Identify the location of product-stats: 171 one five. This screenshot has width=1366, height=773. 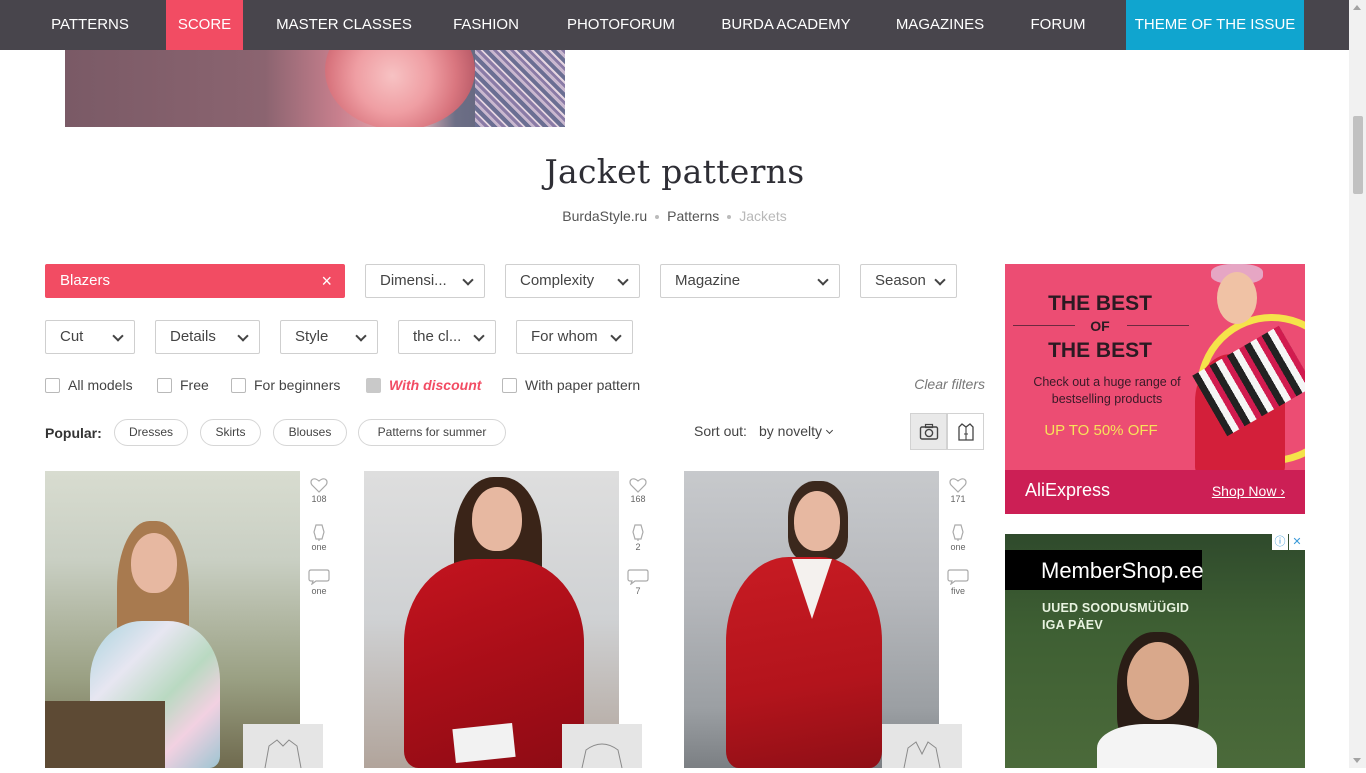
(958, 546).